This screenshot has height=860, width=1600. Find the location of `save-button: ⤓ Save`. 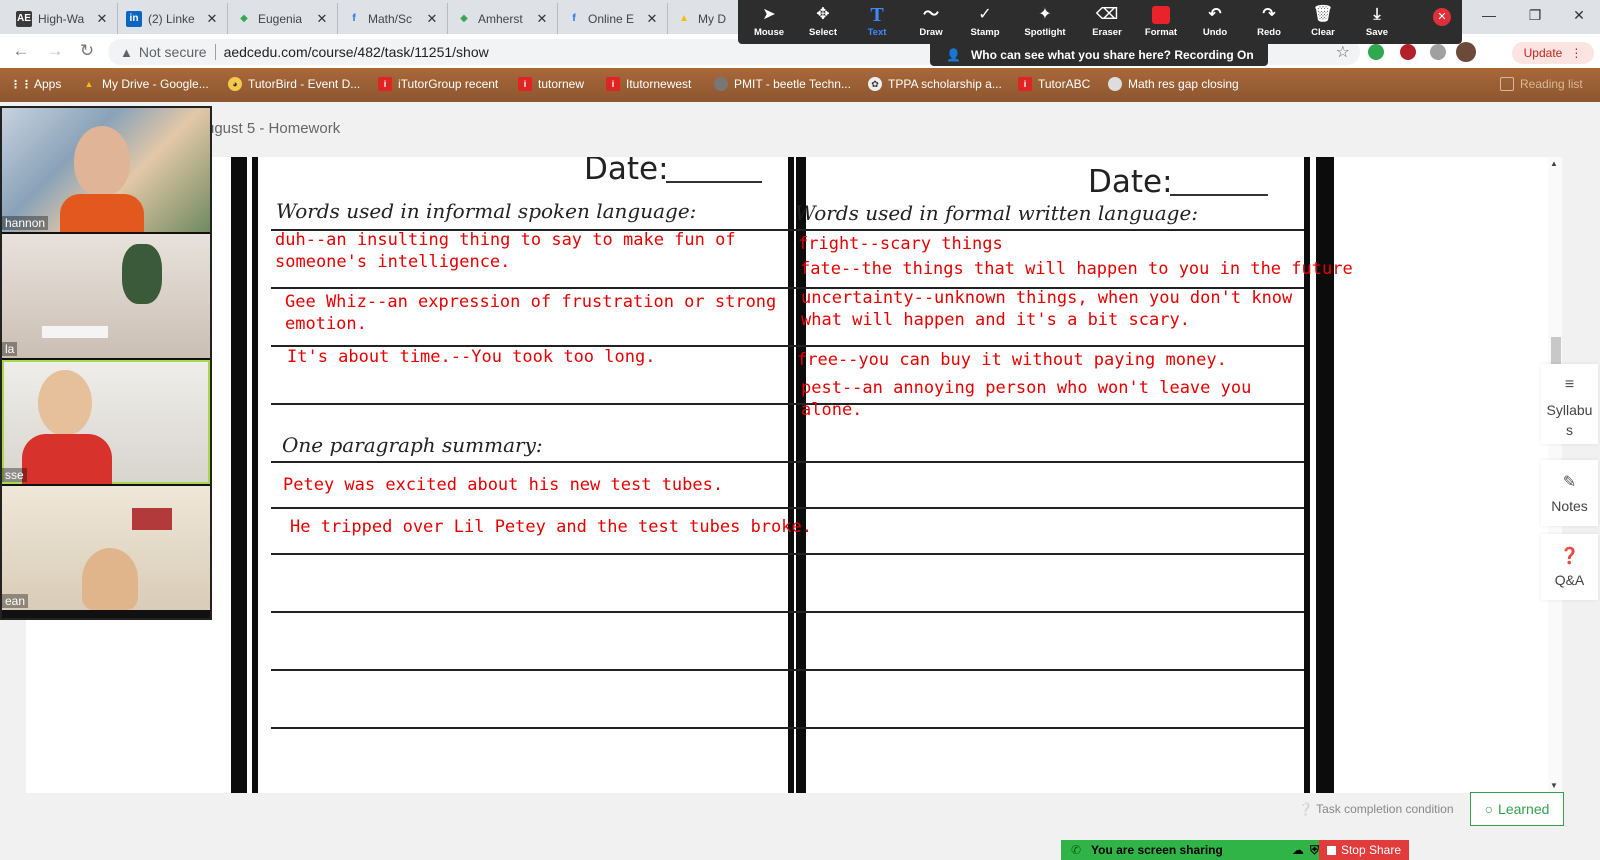

save-button: ⤓ Save is located at coordinates (1377, 23).